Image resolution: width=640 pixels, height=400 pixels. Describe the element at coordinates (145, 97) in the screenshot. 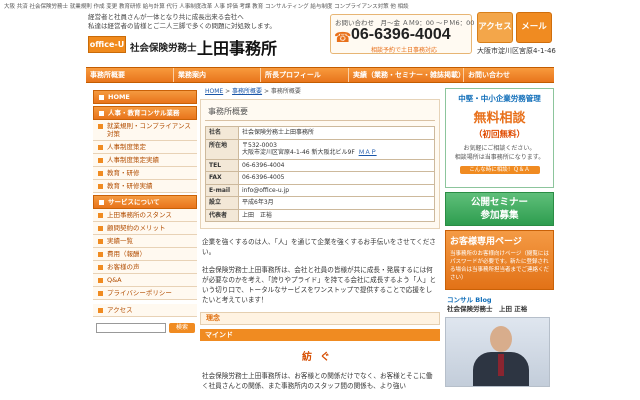

I see `sidebar-item-home: HOME` at that location.